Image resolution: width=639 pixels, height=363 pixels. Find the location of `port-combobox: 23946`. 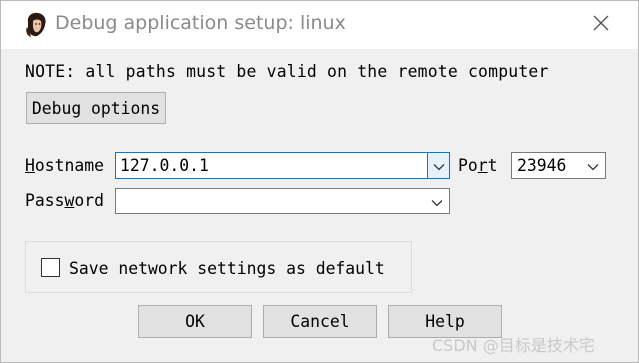

port-combobox: 23946 is located at coordinates (558, 165).